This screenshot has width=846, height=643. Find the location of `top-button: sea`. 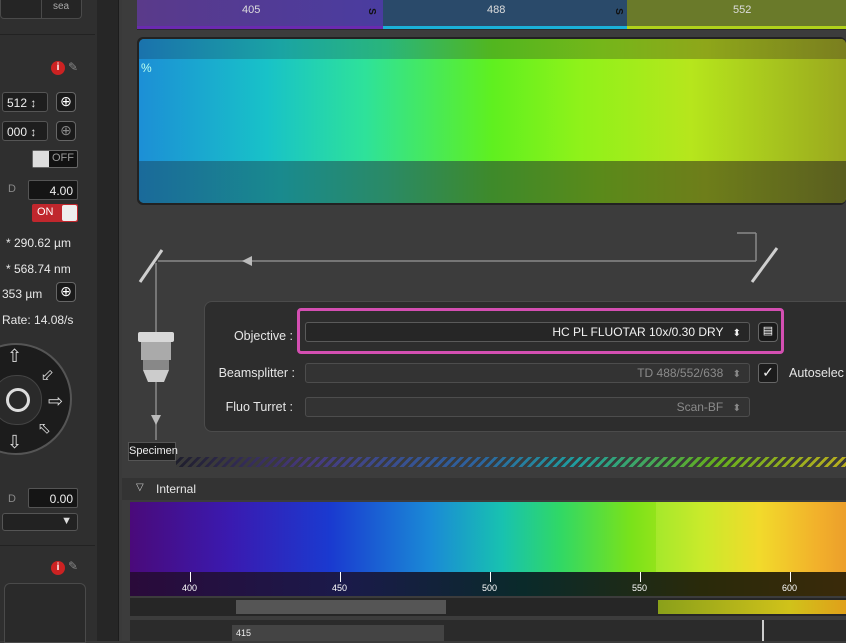

top-button: sea is located at coordinates (61, 6).